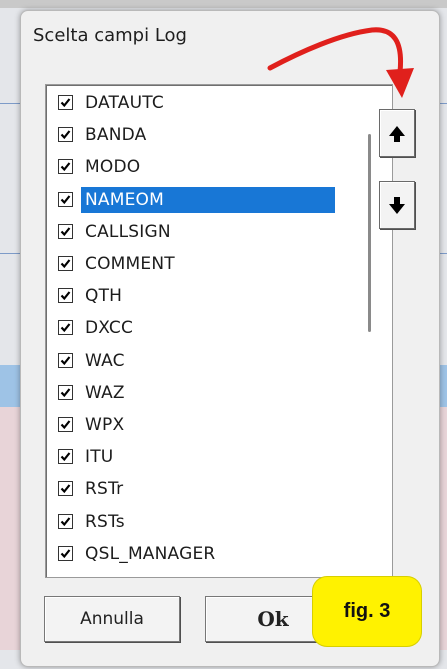  I want to click on list-item-label: WAC, so click(105, 360).